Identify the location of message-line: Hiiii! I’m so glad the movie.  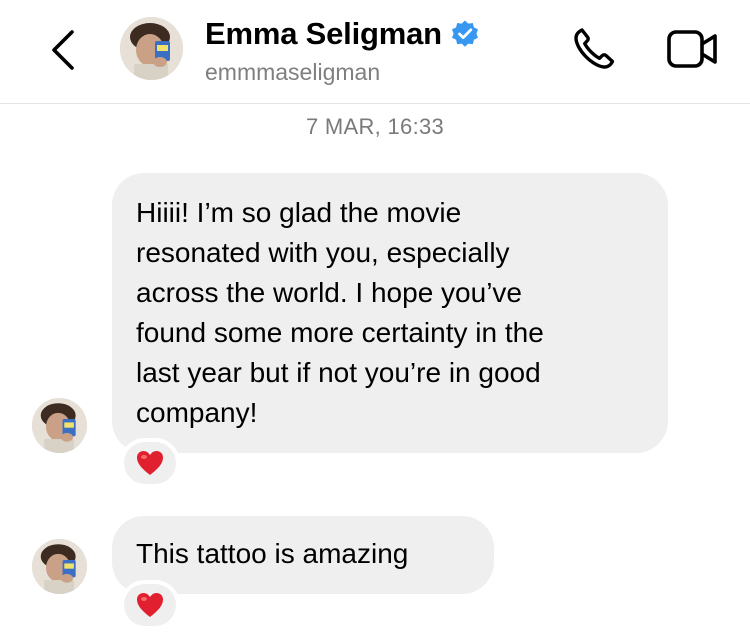
(299, 212).